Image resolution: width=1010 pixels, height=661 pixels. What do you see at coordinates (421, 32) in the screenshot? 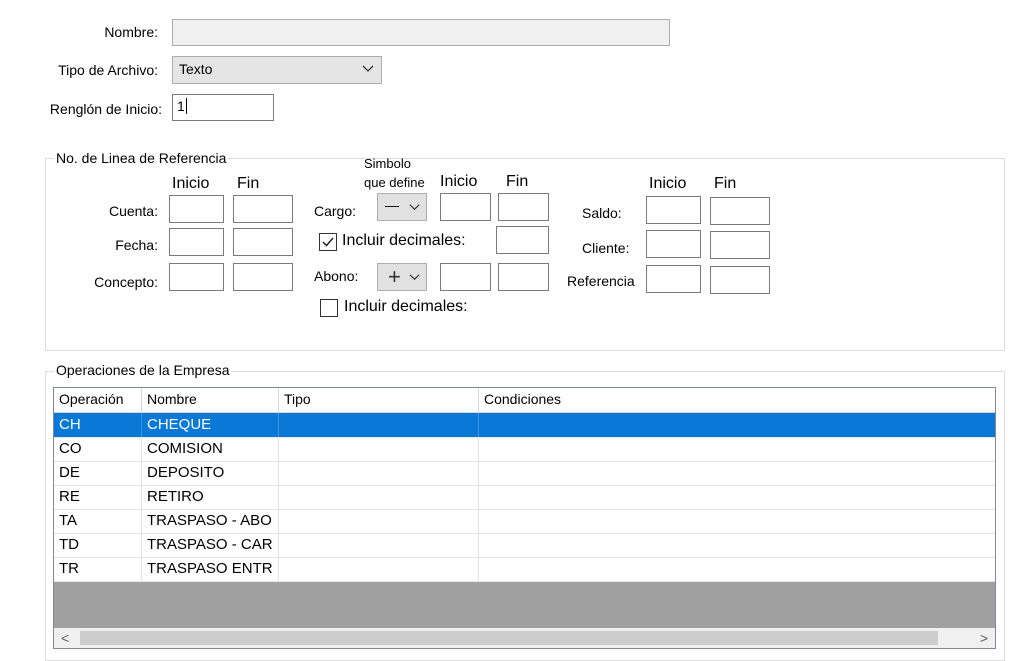
I see `nombre-field` at bounding box center [421, 32].